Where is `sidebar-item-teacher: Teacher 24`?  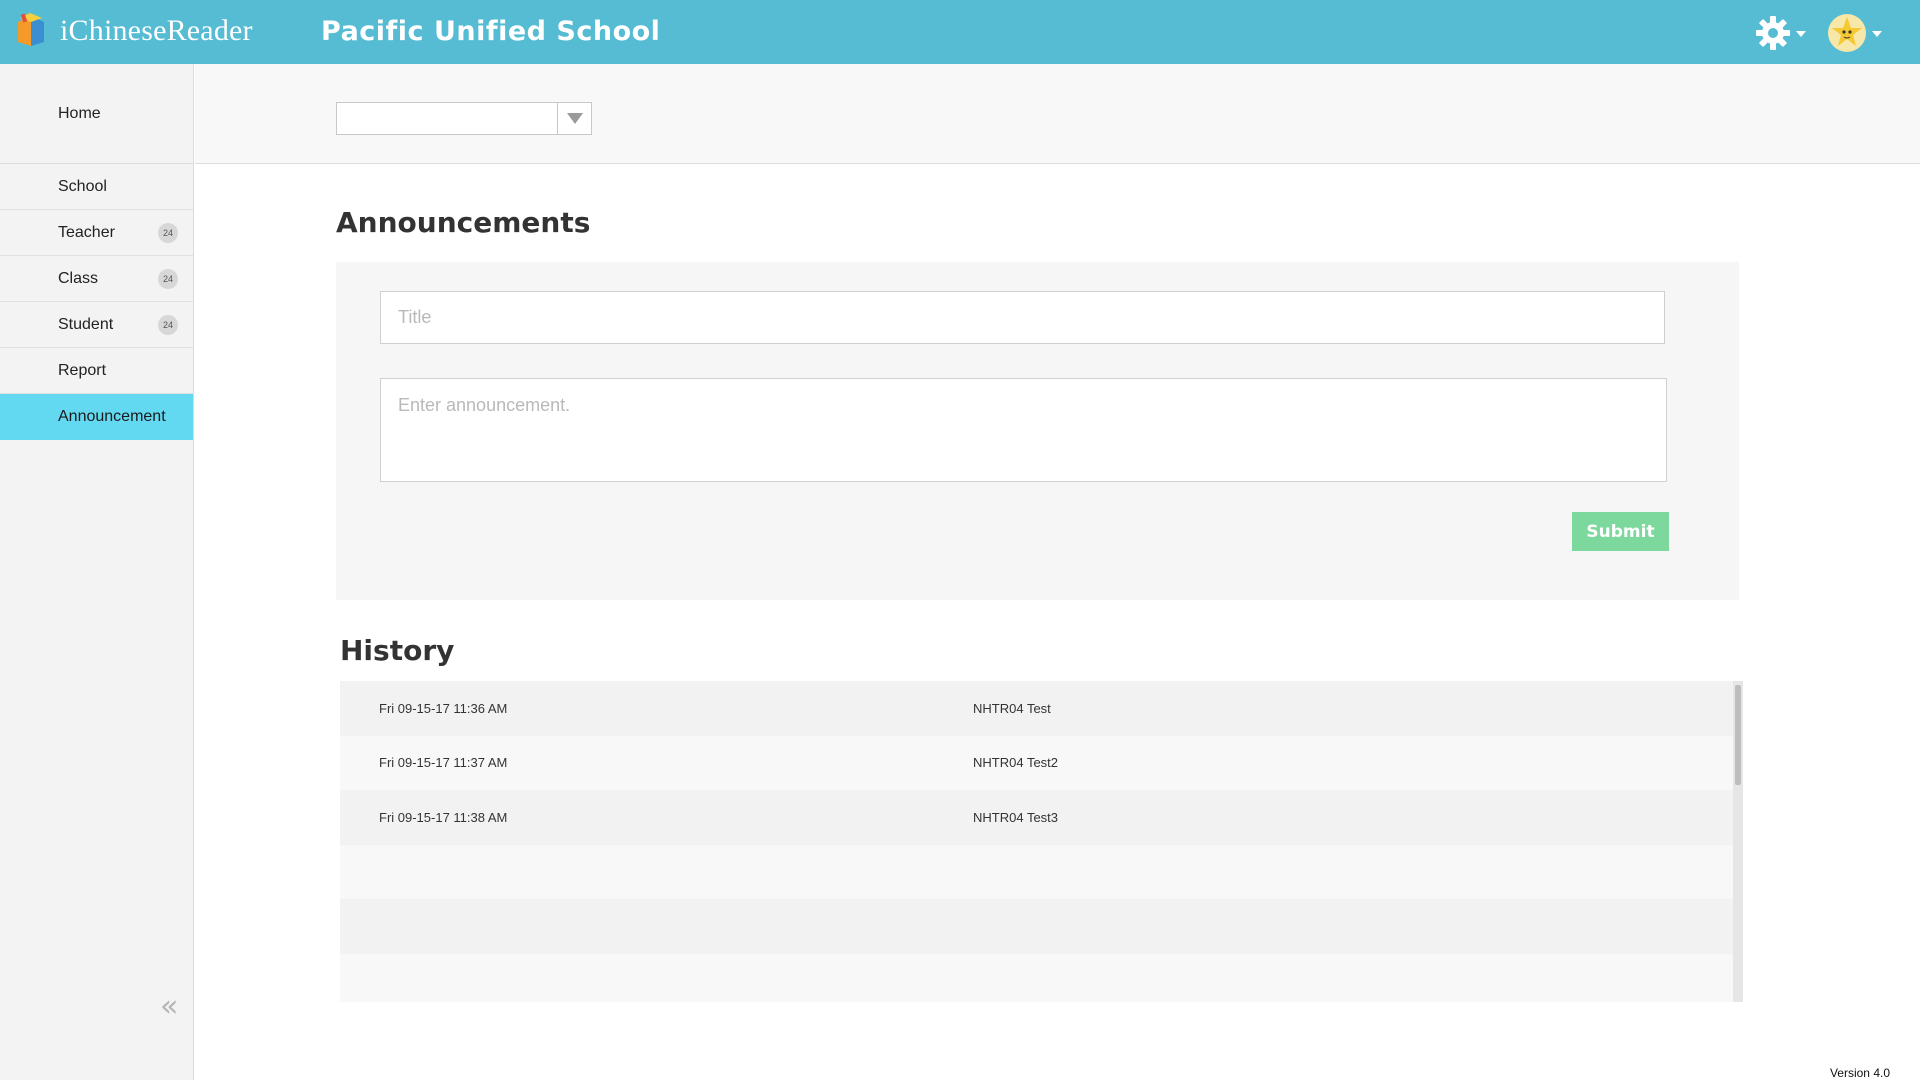 sidebar-item-teacher: Teacher 24 is located at coordinates (96, 233).